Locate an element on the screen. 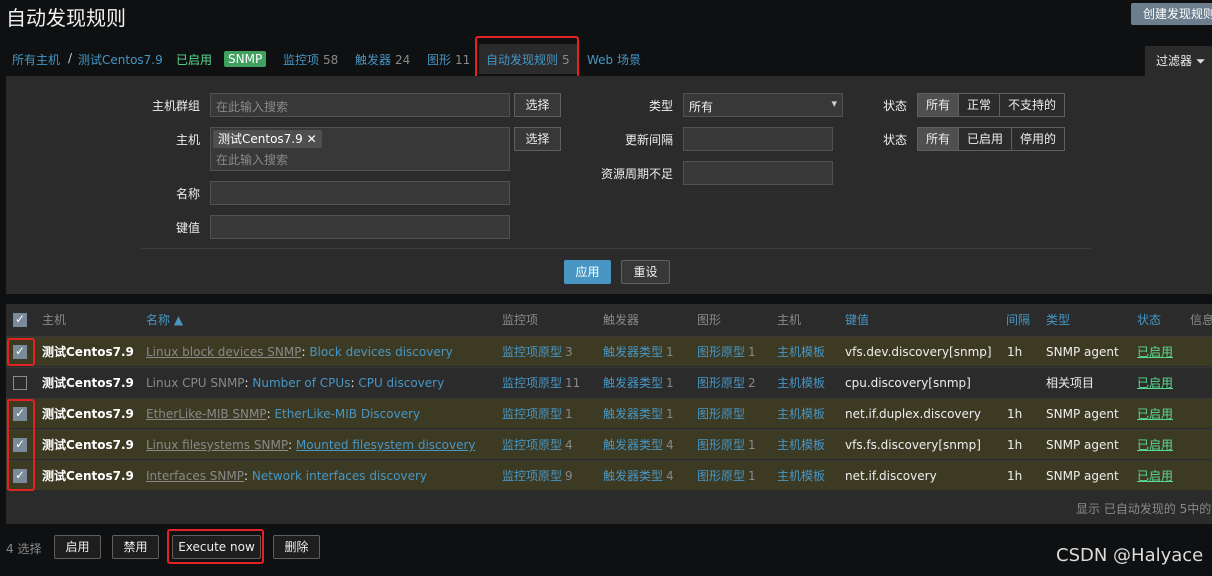 The width and height of the screenshot is (1212, 576). delete-button: 删除 is located at coordinates (296, 547).